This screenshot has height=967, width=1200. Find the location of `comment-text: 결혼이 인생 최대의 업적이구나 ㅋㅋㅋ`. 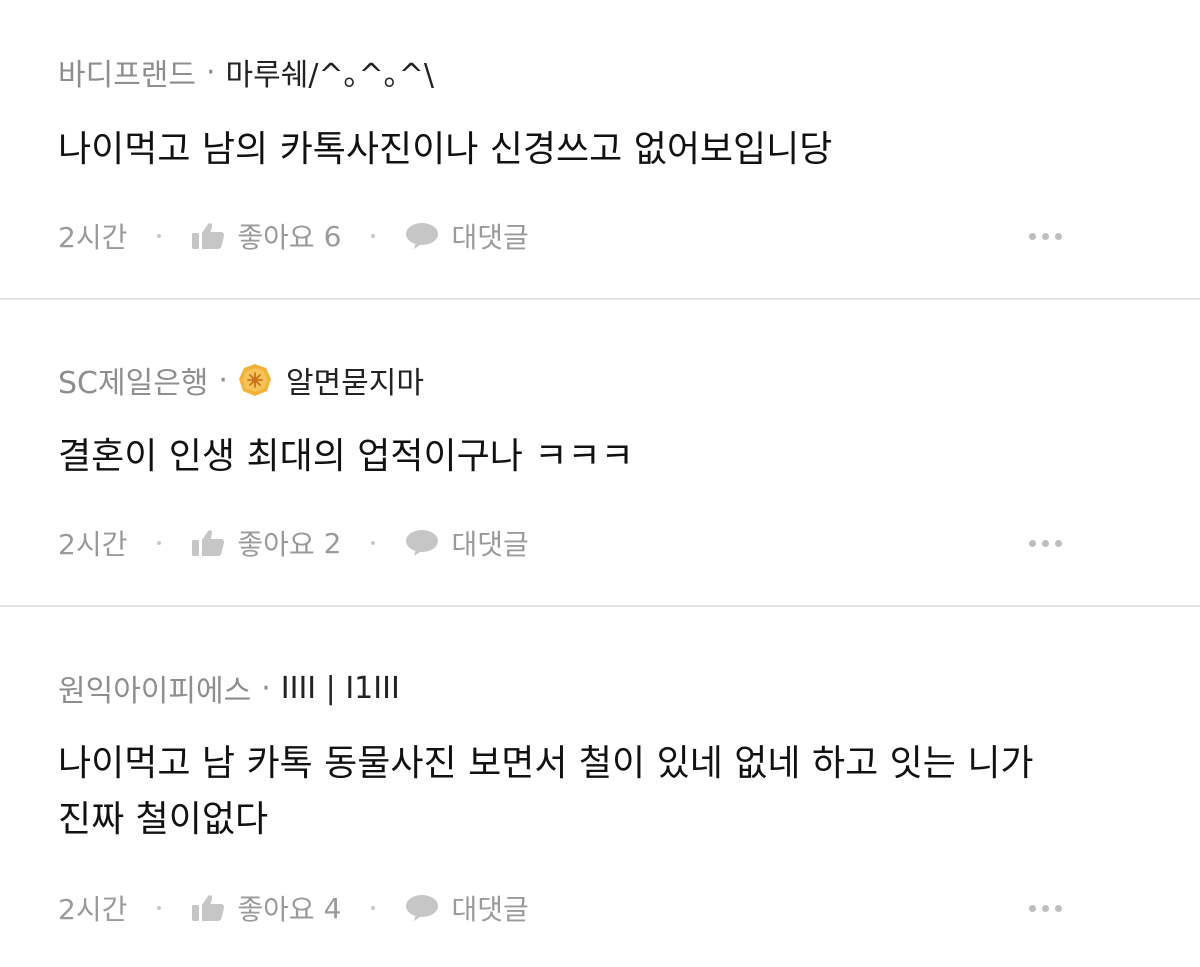

comment-text: 결혼이 인생 최대의 업적이구나 ㅋㅋㅋ is located at coordinates (346, 456).